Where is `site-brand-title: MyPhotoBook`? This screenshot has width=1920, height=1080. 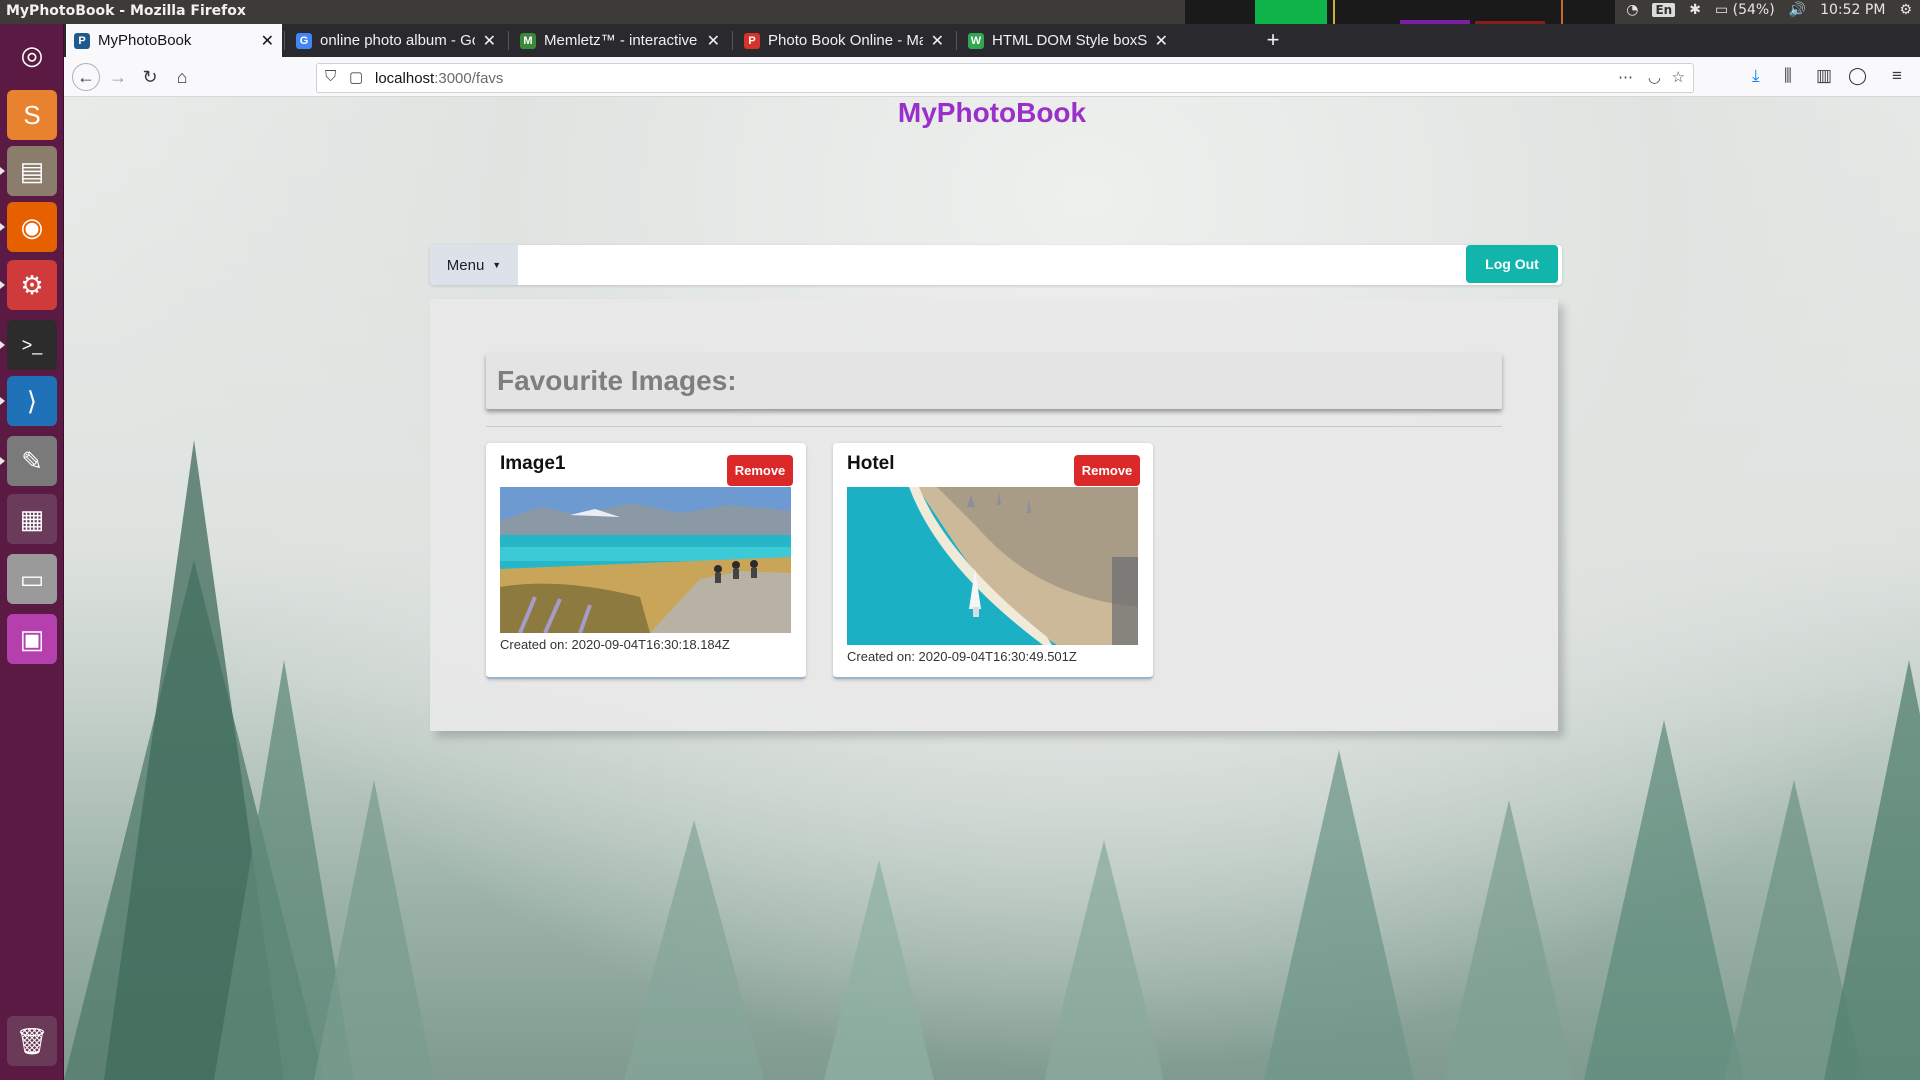
site-brand-title: MyPhotoBook is located at coordinates (992, 113).